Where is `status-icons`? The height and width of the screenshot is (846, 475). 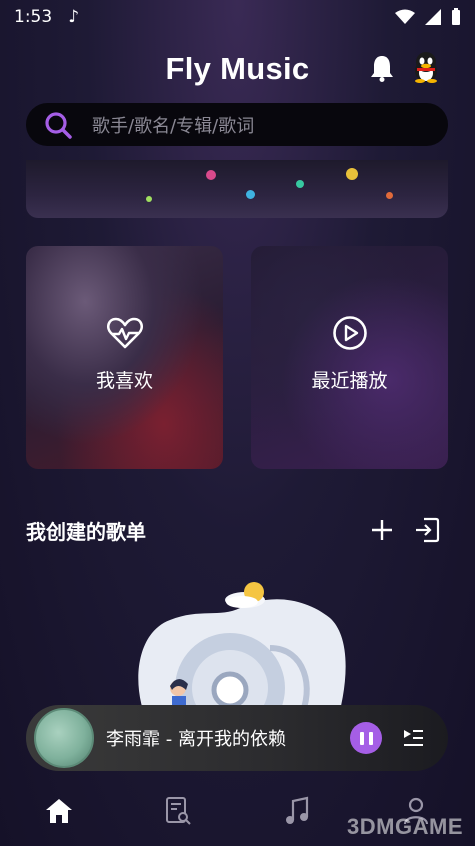 status-icons is located at coordinates (428, 17).